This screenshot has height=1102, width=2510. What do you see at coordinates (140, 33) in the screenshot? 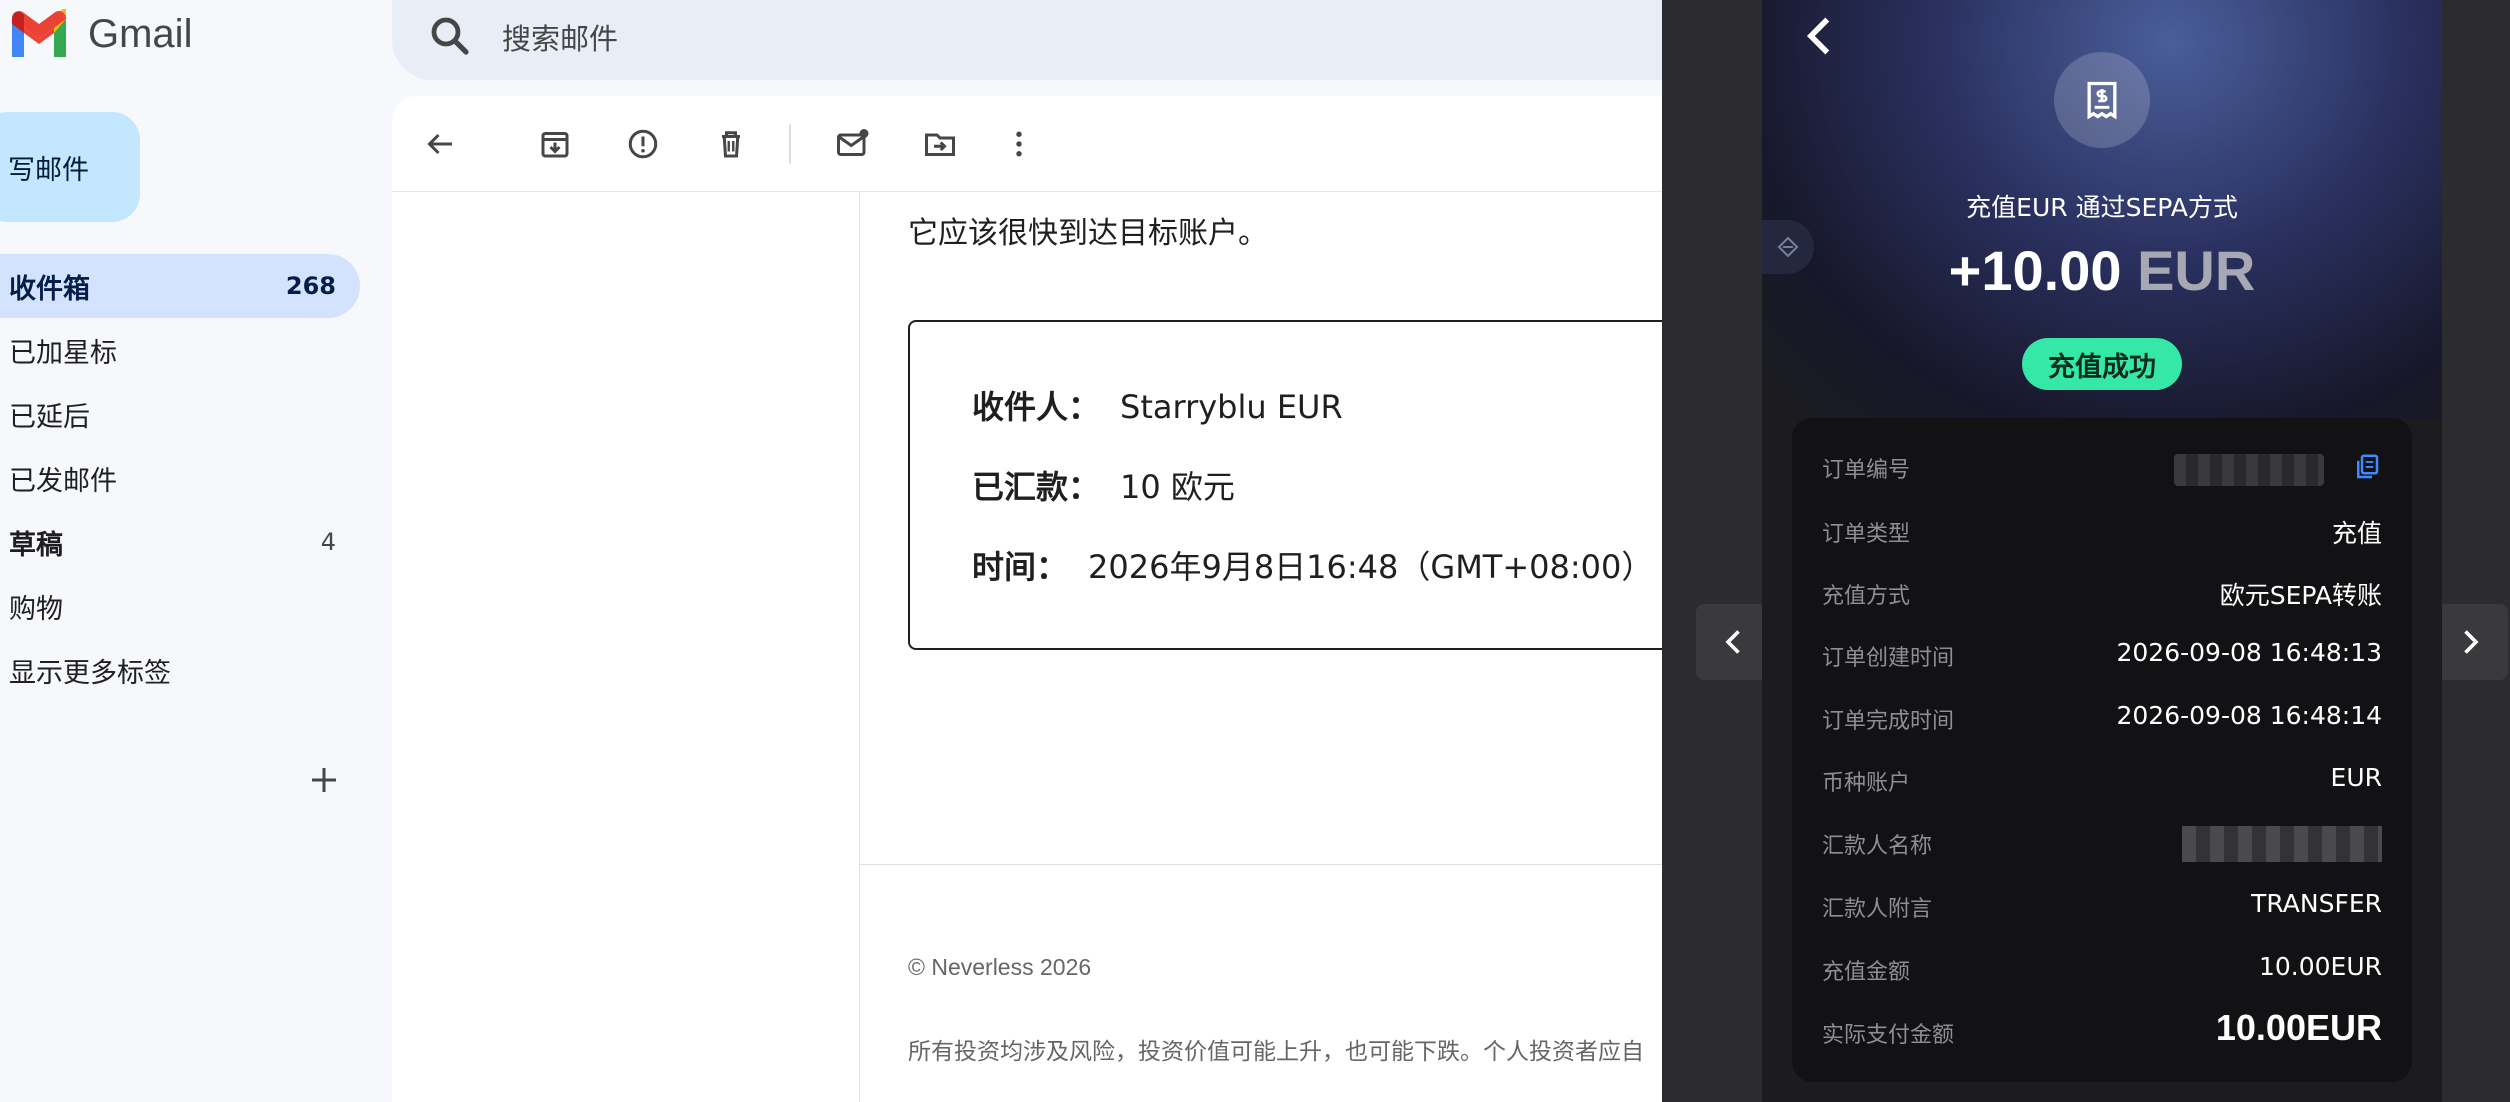
I see `gmail-logo-text: Gmail` at bounding box center [140, 33].